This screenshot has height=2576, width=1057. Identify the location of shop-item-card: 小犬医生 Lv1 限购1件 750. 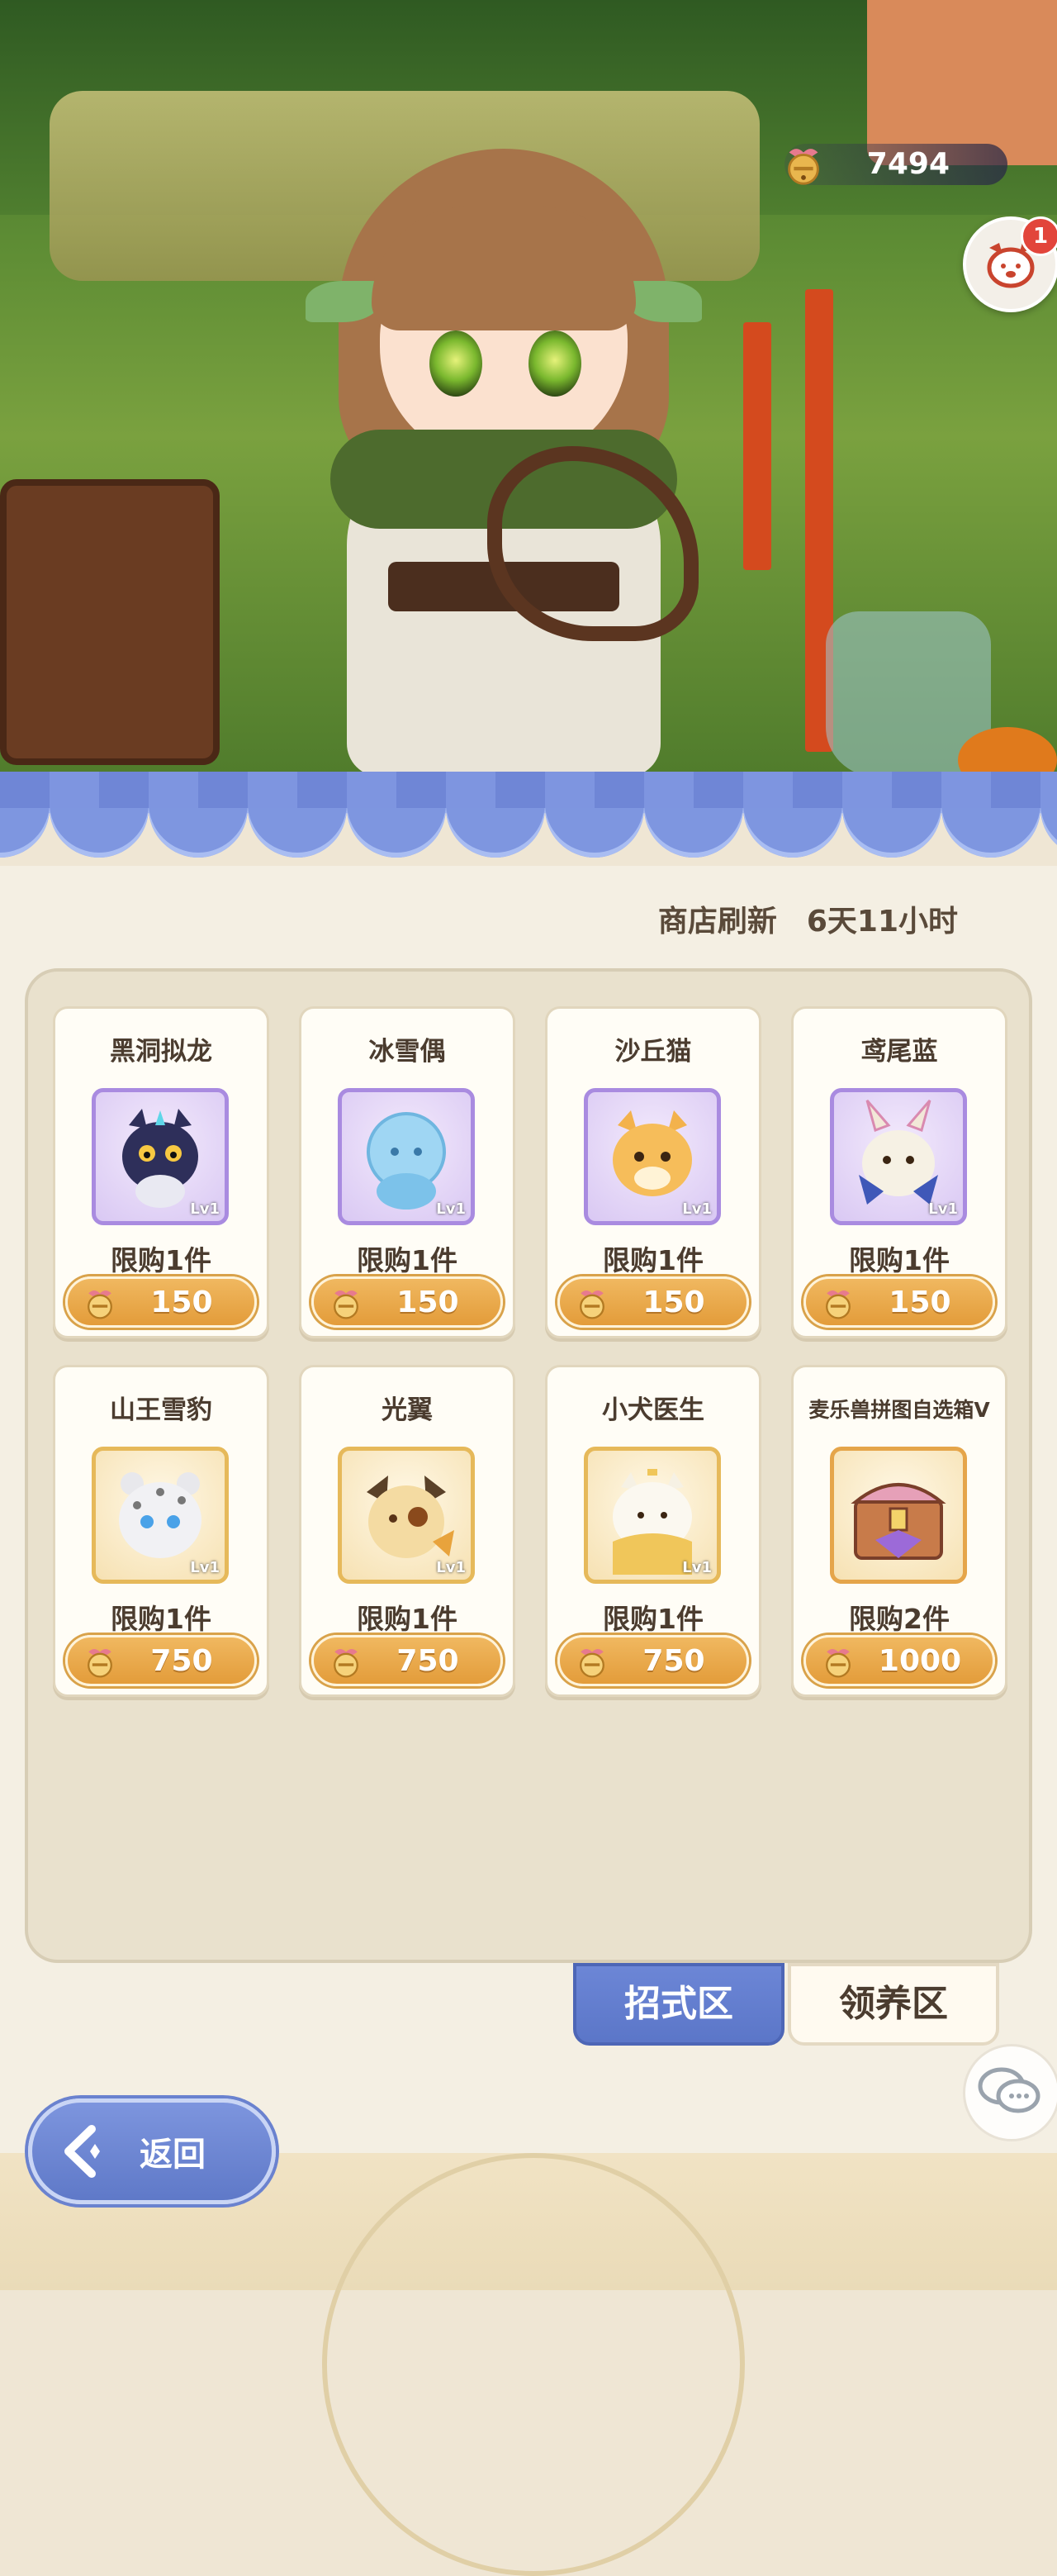
(653, 1531).